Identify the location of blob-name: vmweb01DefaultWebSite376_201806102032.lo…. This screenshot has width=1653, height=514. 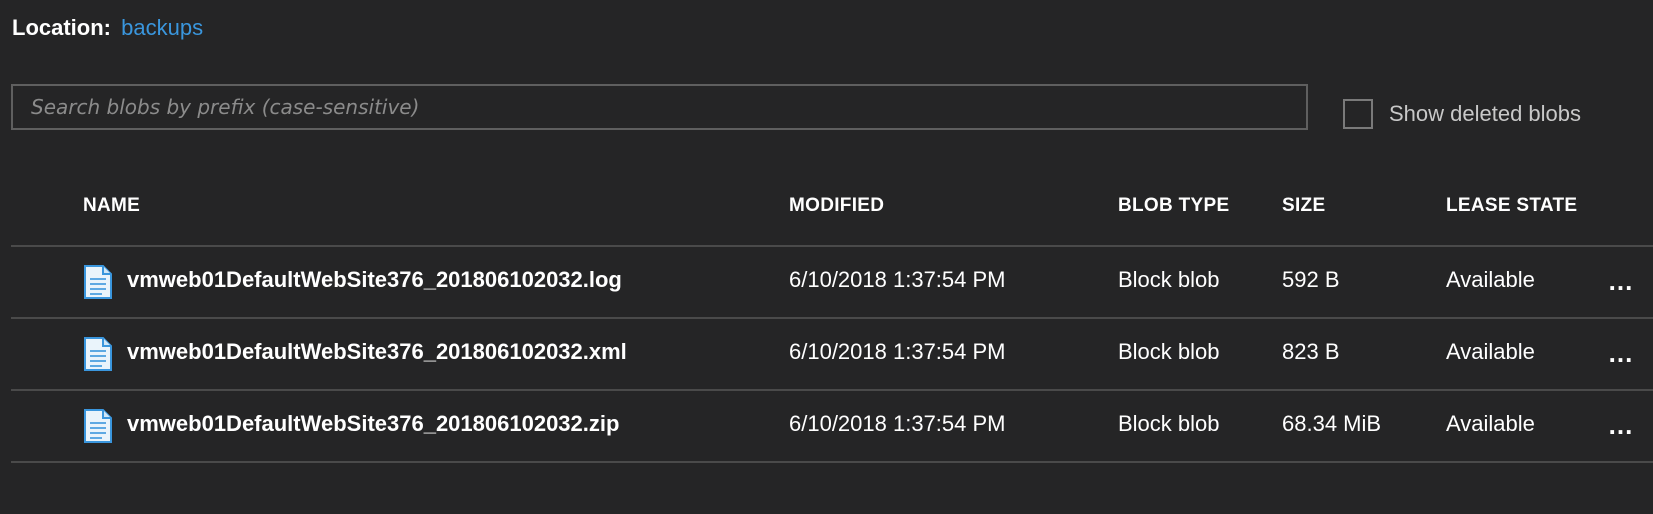
(374, 280).